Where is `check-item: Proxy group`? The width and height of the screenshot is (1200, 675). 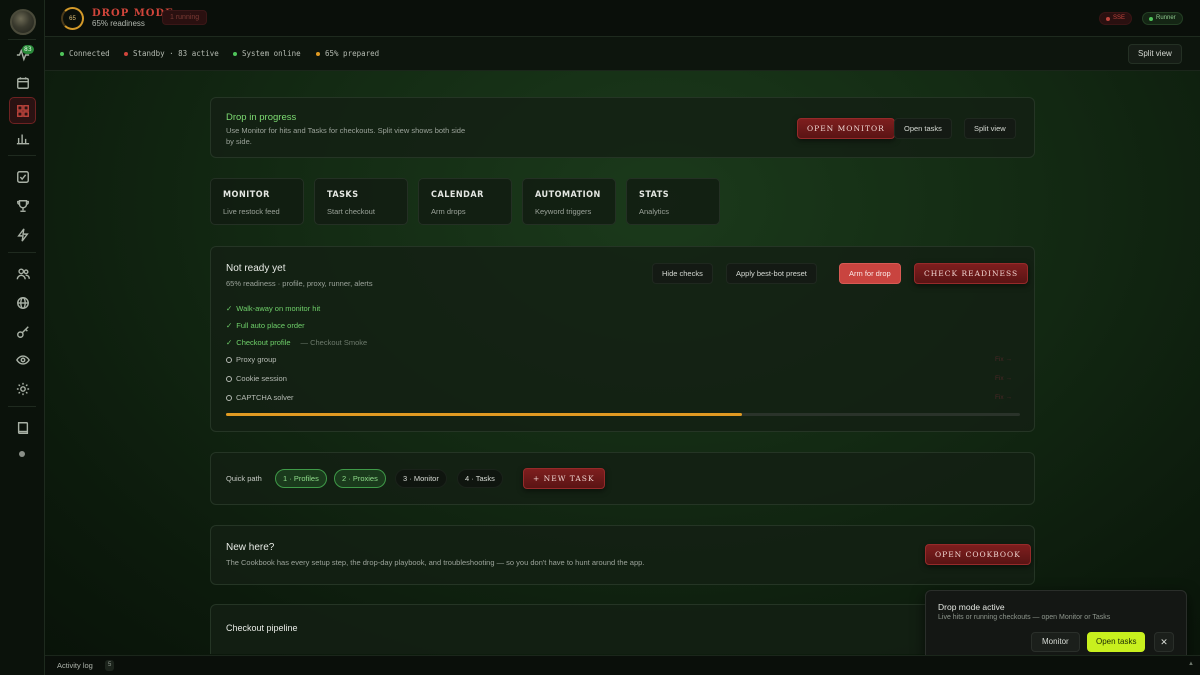
check-item: Proxy group is located at coordinates (251, 359).